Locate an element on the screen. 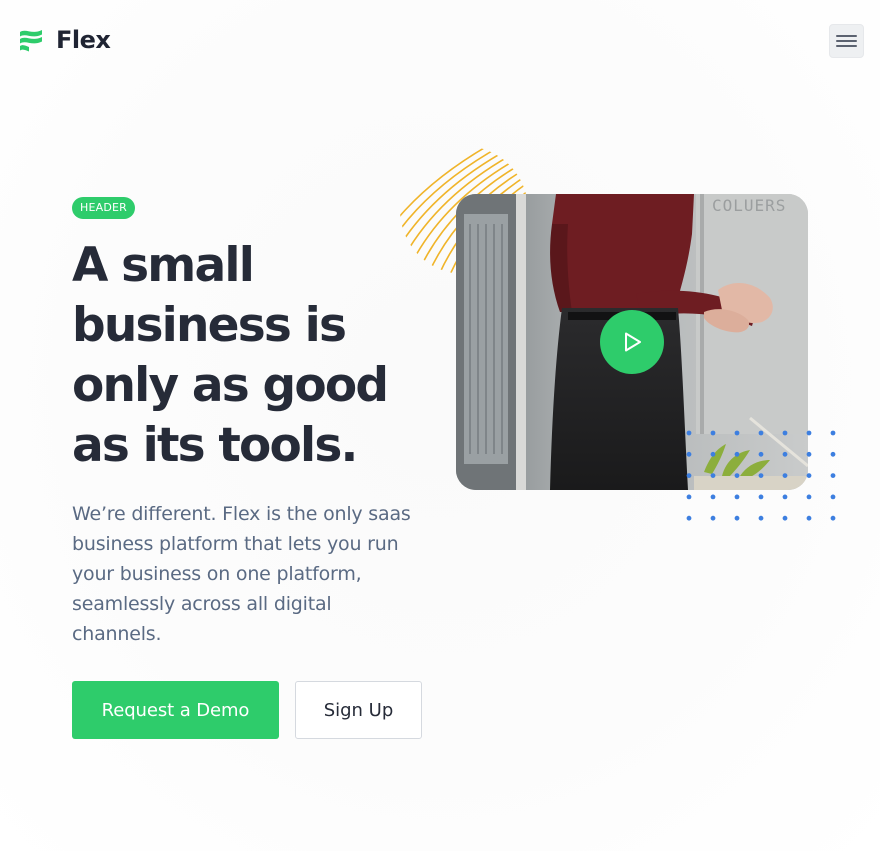 Image resolution: width=880 pixels, height=851 pixels. flex-logo-icon is located at coordinates (31, 41).